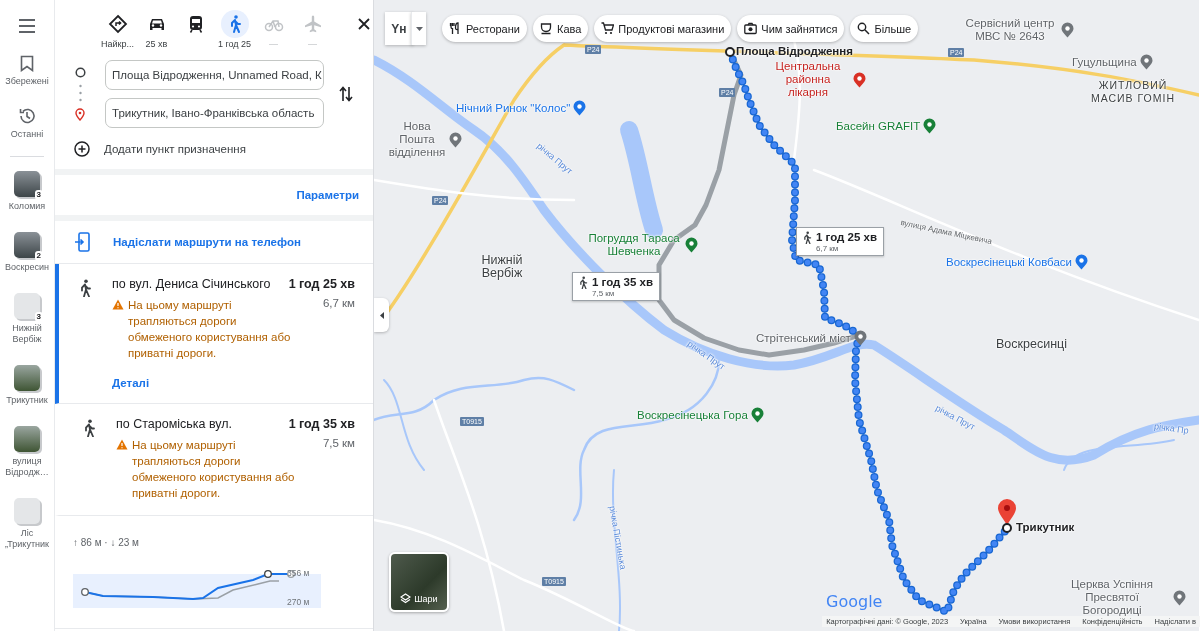  Describe the element at coordinates (484, 28) in the screenshot. I see `category-chip: Ресторани` at that location.